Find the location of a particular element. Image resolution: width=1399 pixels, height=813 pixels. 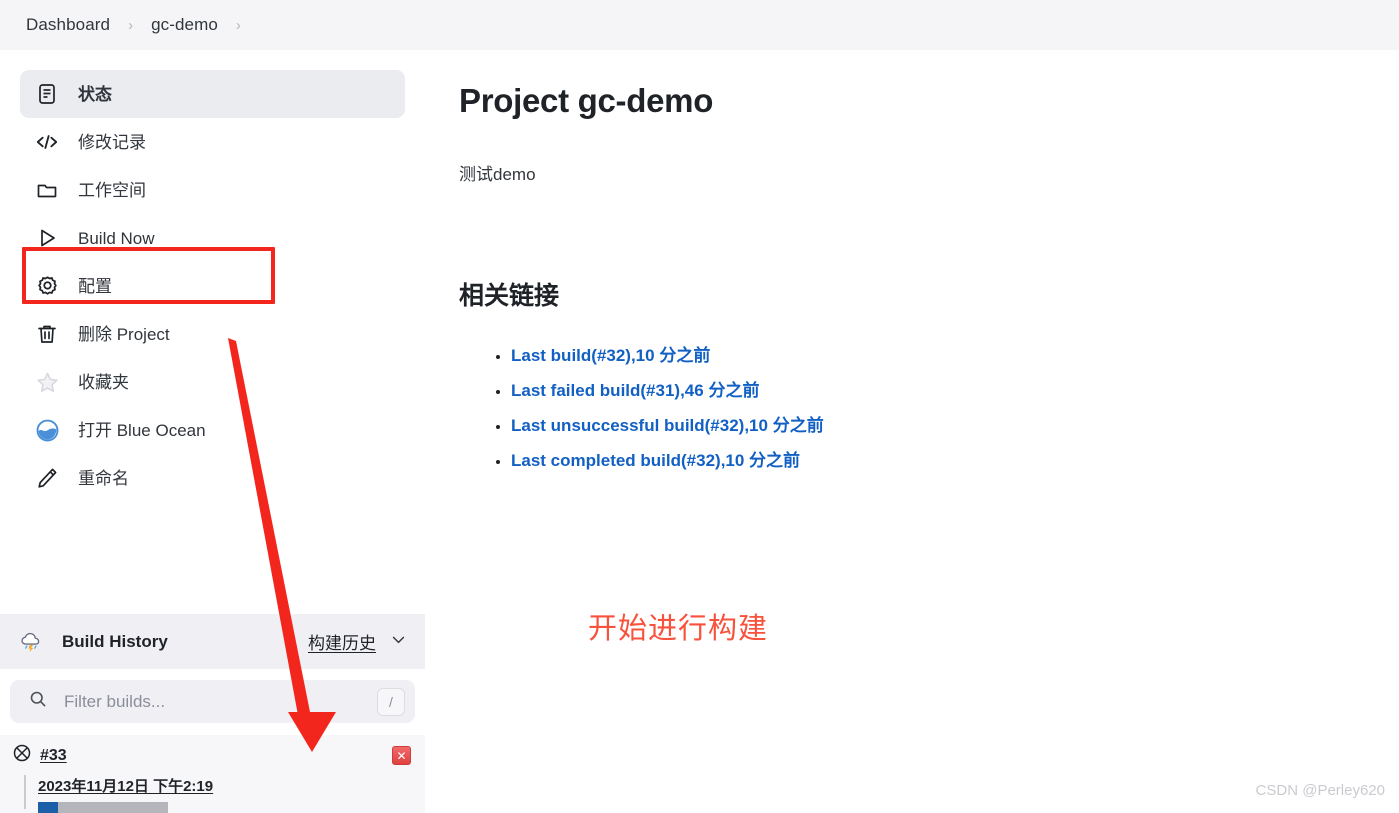

related-links-heading: 相关链接 is located at coordinates (509, 296).